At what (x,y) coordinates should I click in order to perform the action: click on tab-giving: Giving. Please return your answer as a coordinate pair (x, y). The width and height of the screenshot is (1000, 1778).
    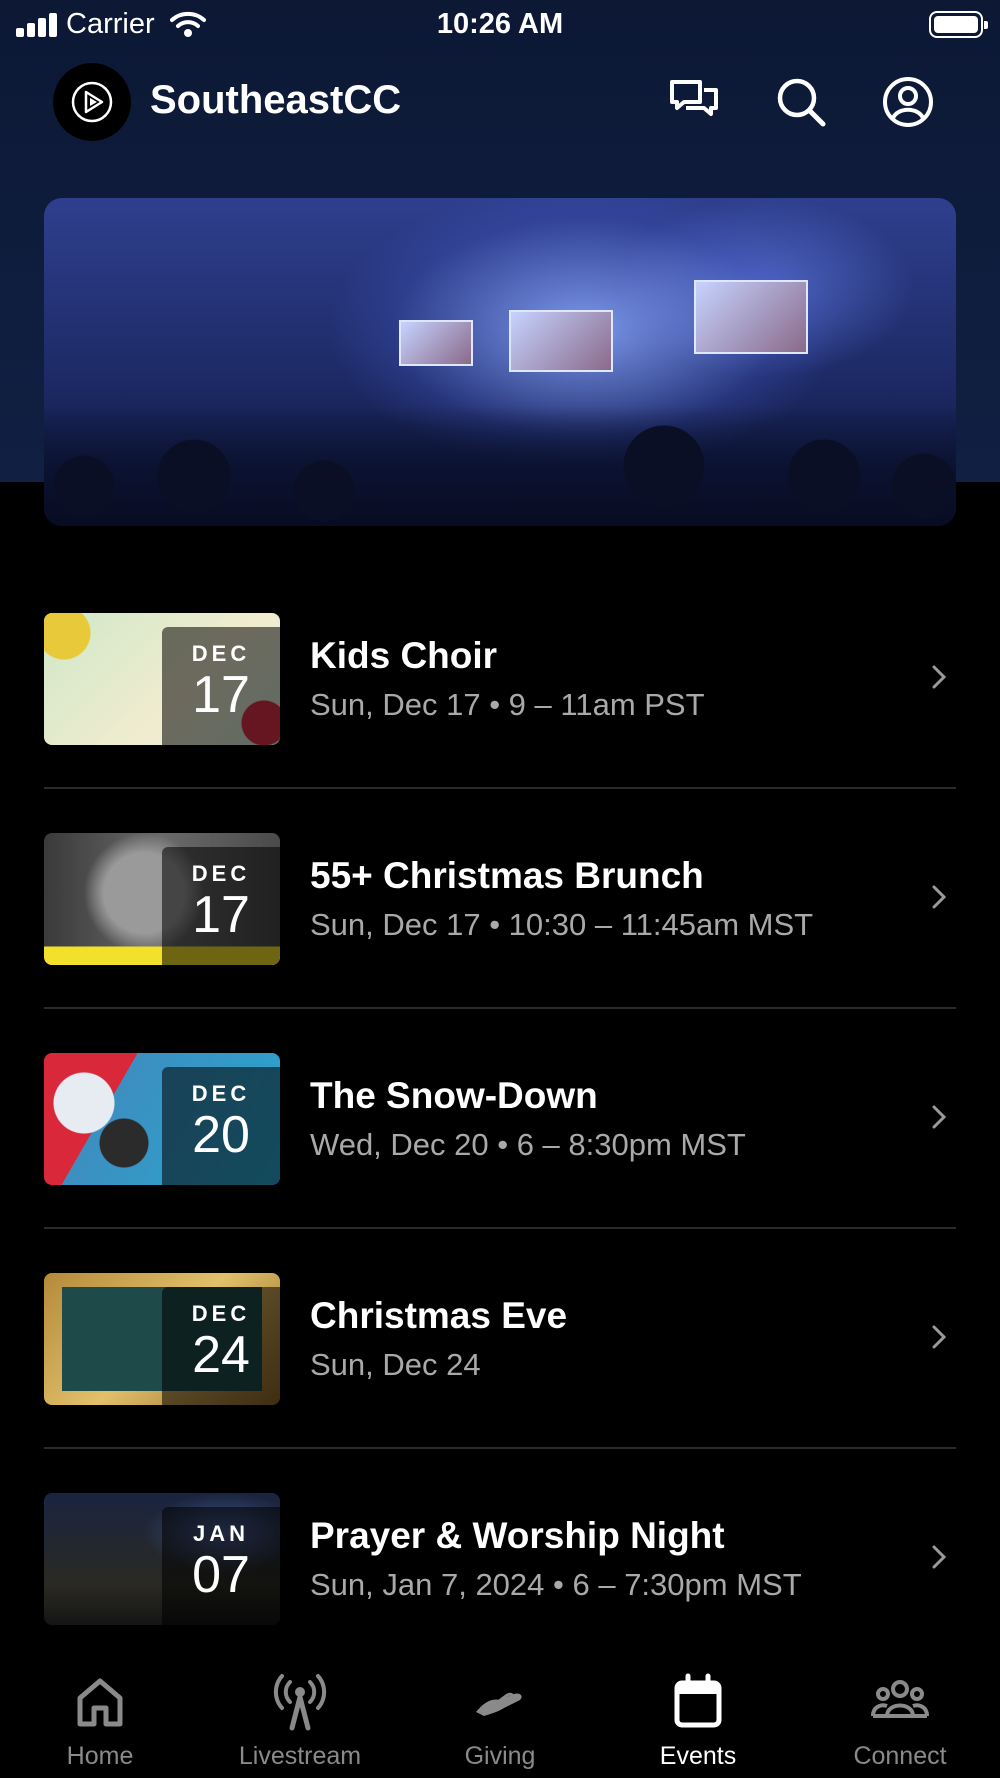
    Looking at the image, I should click on (500, 1713).